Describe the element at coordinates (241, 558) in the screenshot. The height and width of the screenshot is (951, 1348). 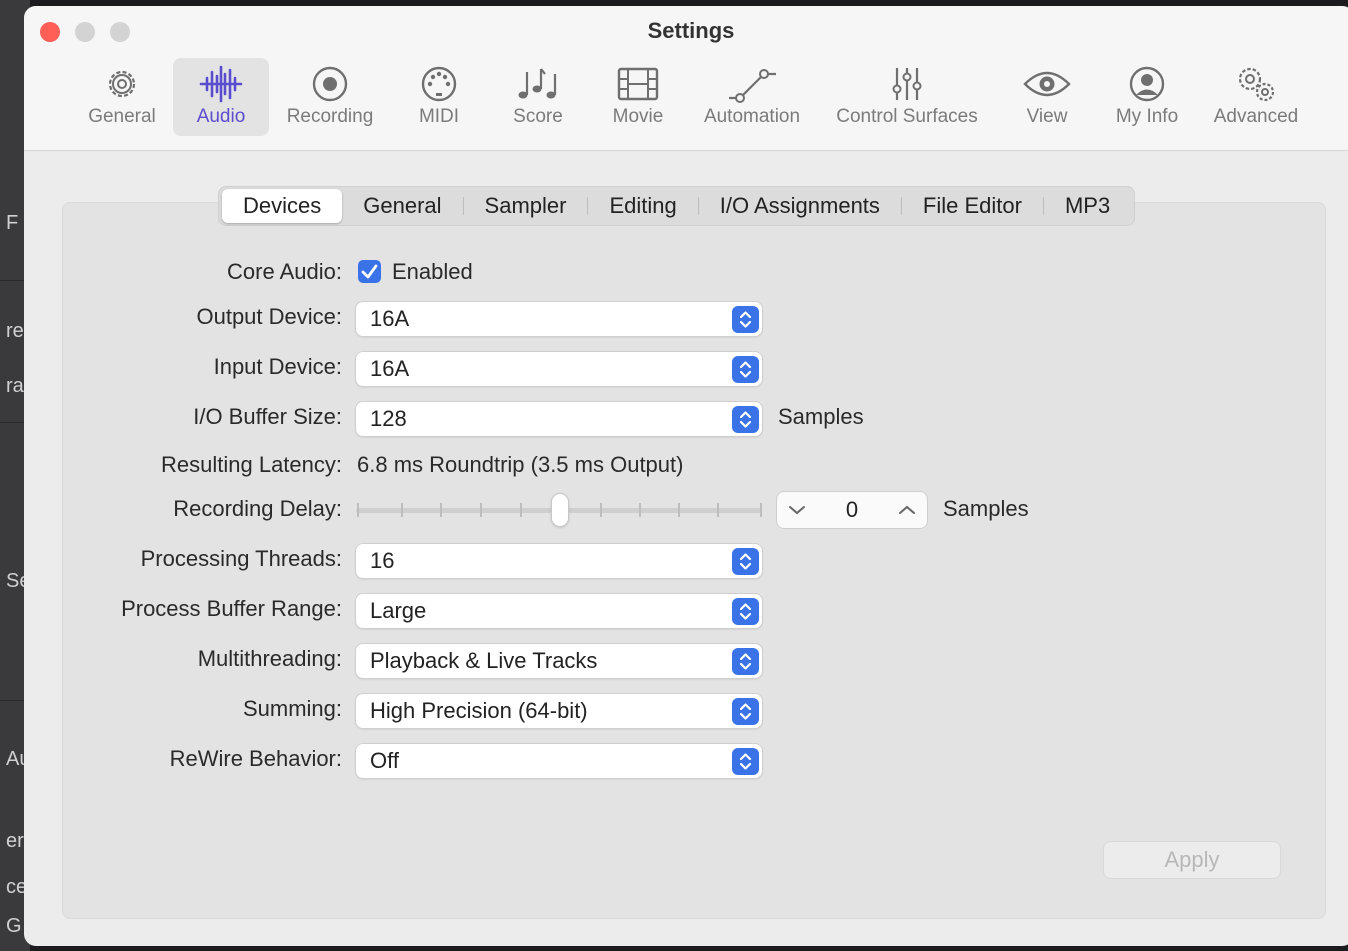
I see `threads-label: Processing Threads:` at that location.